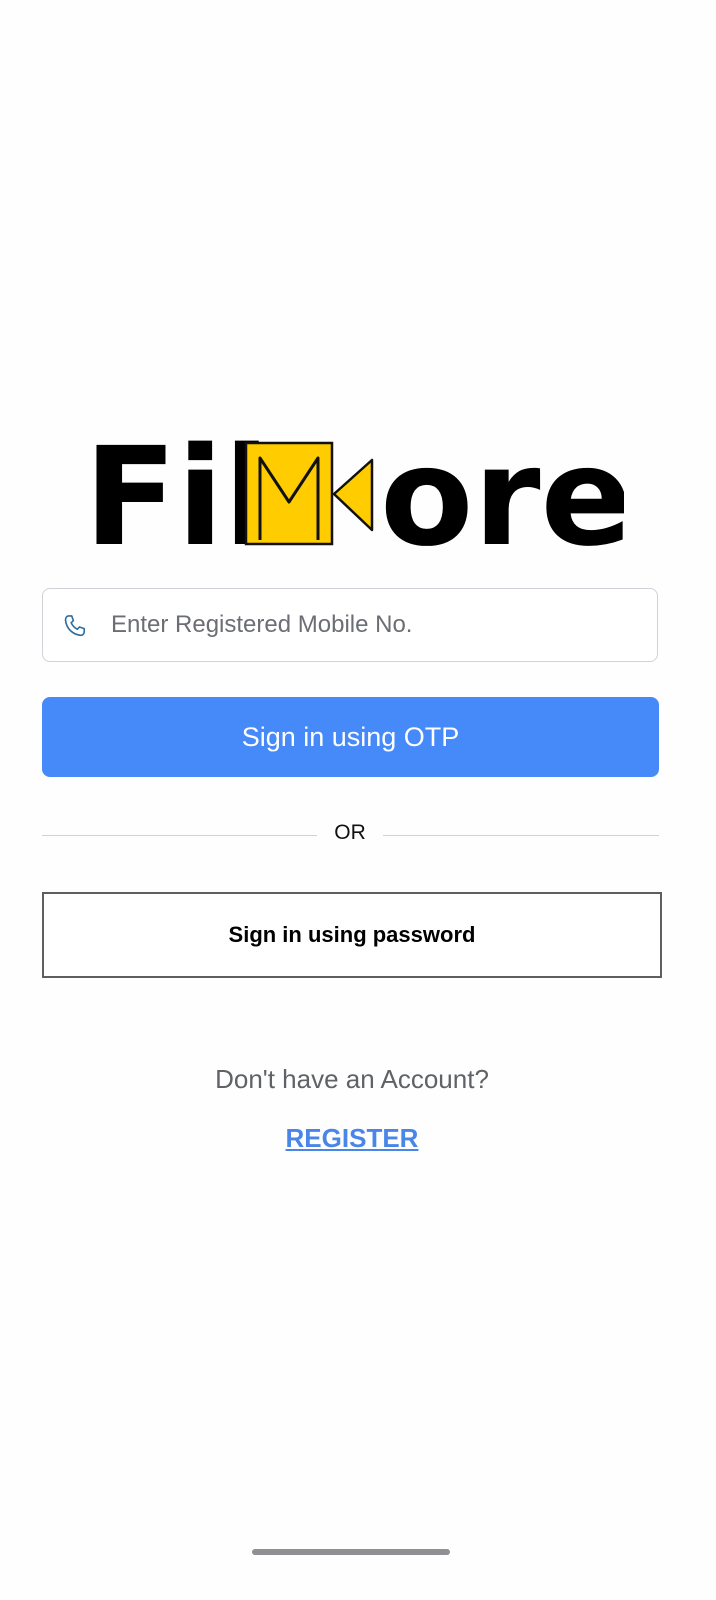  I want to click on register-prompt: Don't have an Account?, so click(352, 1079).